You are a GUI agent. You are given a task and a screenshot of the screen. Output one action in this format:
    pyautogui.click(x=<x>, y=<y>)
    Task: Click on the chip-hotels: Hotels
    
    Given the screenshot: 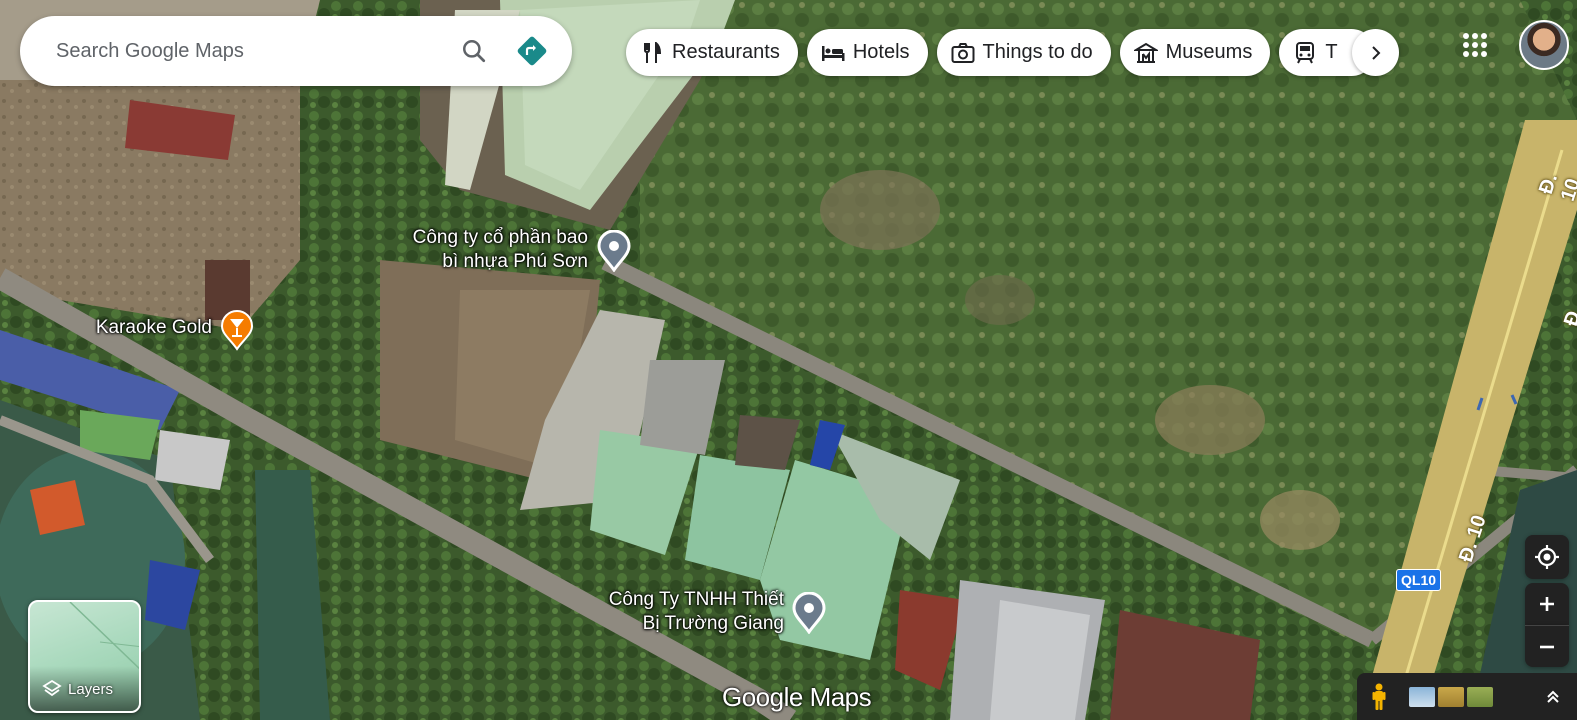 What is the action you would take?
    pyautogui.click(x=867, y=52)
    